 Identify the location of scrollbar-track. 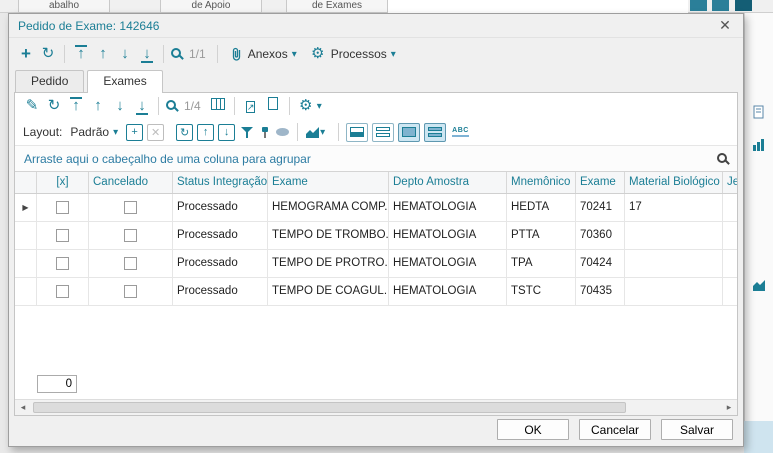
(376, 407).